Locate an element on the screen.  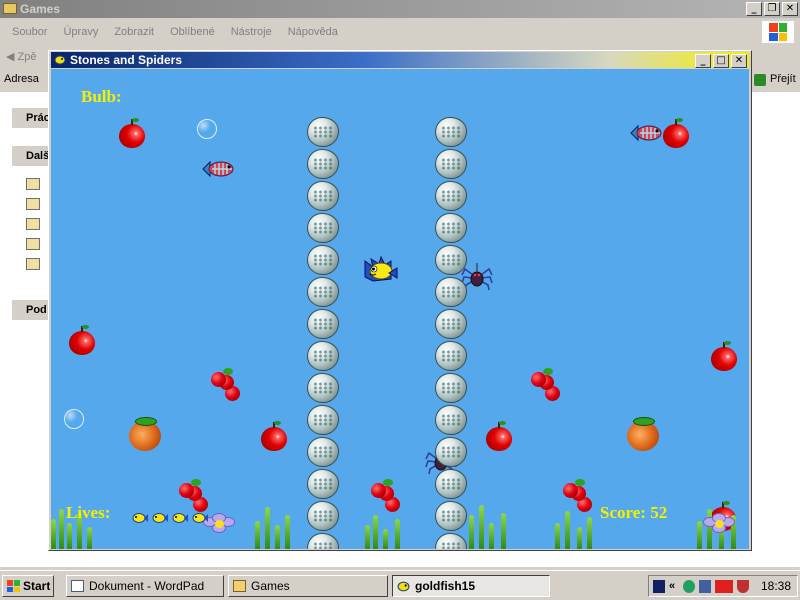
side-section-details: Pod is located at coordinates (31, 310).